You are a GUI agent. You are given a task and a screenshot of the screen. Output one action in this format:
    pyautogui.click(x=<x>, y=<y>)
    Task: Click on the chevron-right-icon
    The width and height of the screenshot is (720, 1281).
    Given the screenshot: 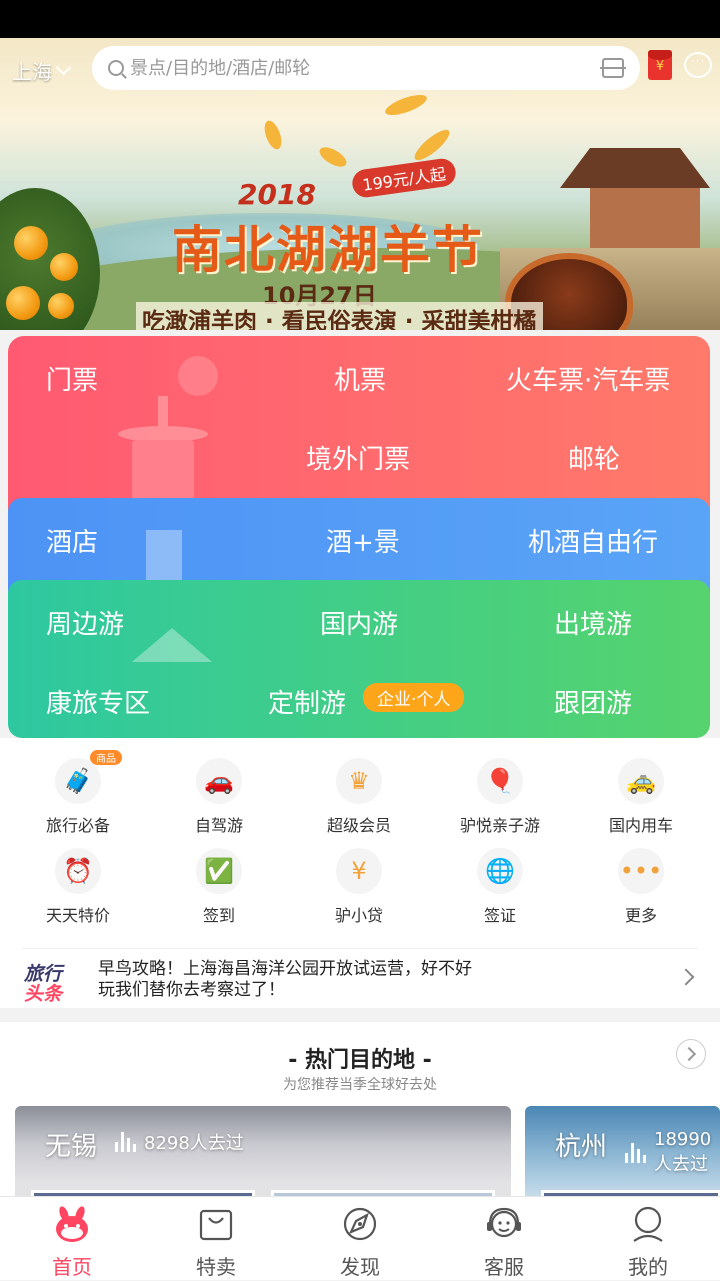 What is the action you would take?
    pyautogui.click(x=686, y=977)
    